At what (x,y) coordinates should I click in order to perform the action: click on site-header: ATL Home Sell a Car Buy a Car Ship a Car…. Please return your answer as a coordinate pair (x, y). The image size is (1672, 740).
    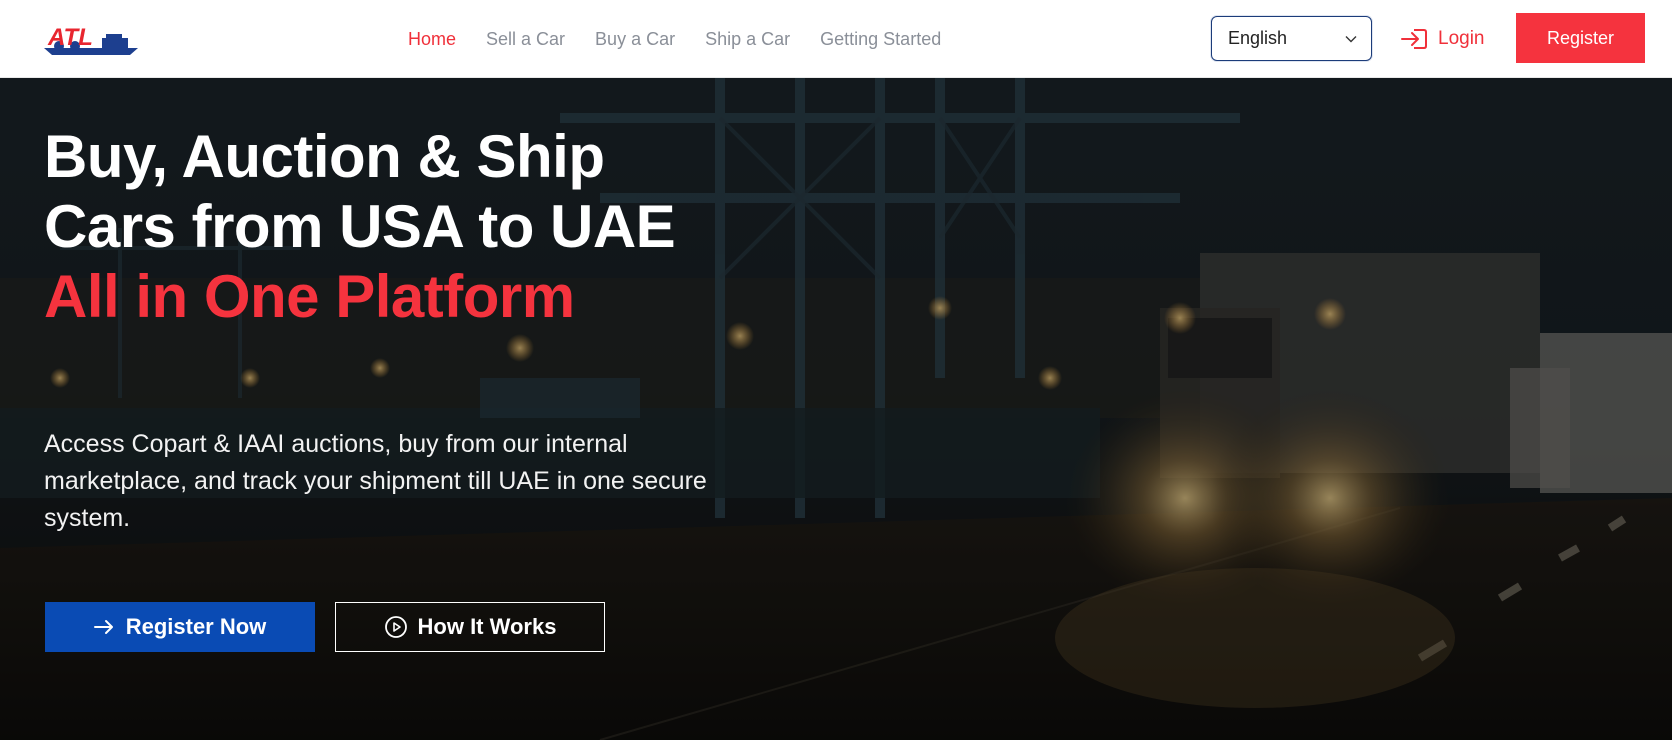
    Looking at the image, I should click on (836, 39).